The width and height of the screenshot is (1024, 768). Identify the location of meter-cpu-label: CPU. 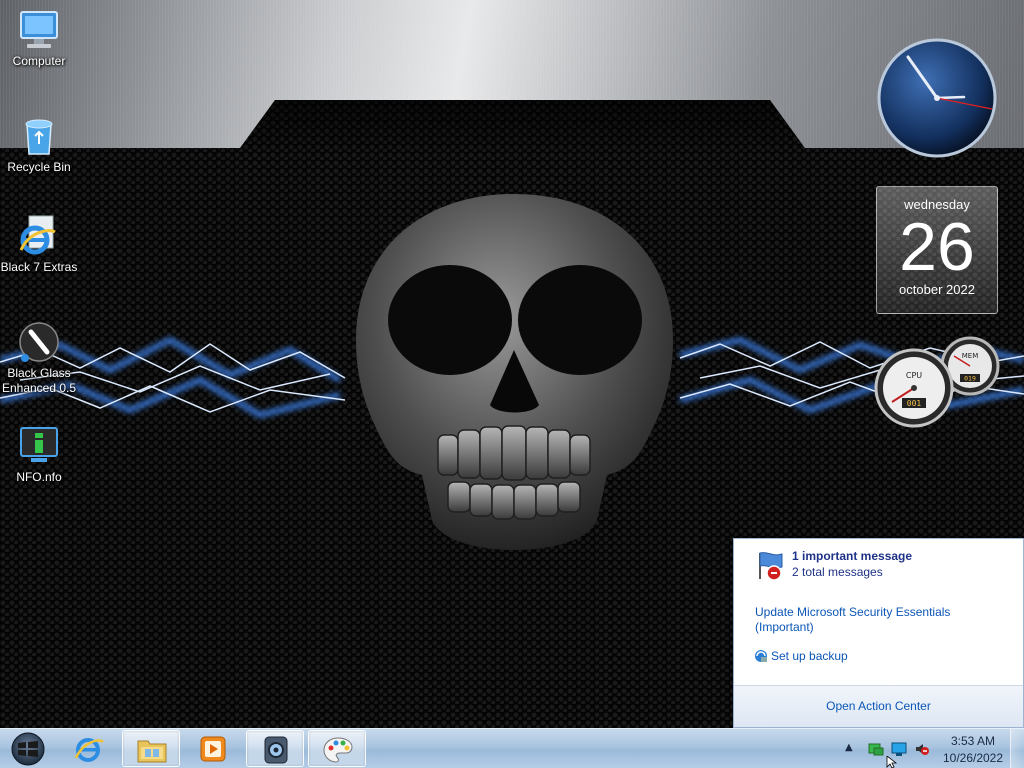
(914, 375).